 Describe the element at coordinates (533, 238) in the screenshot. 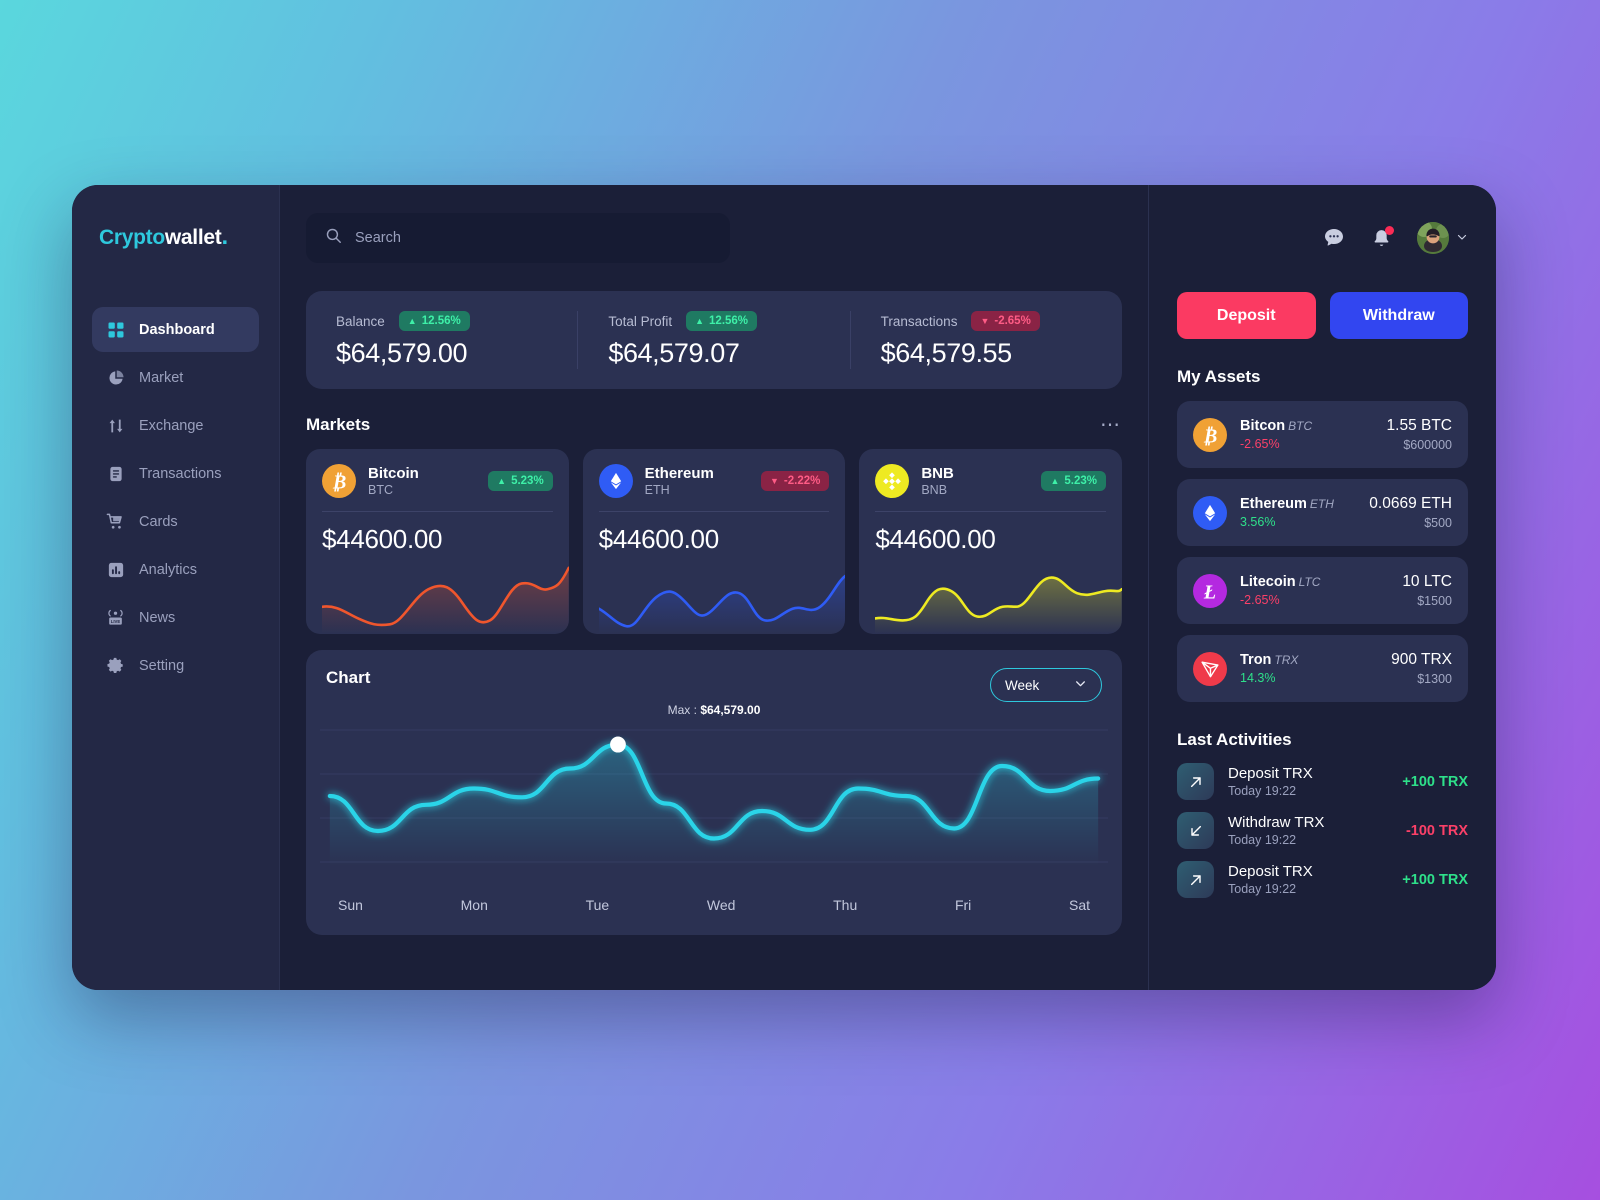

I see `search-input` at that location.